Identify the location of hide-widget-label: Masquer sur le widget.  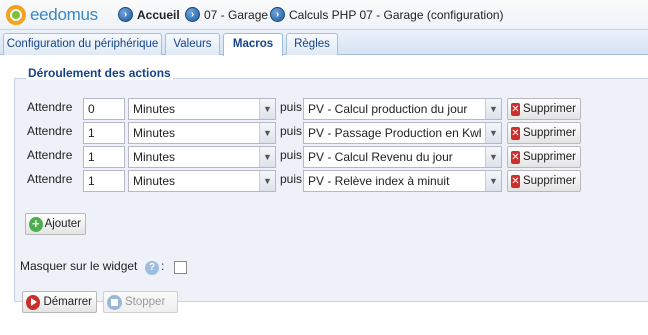
(79, 266).